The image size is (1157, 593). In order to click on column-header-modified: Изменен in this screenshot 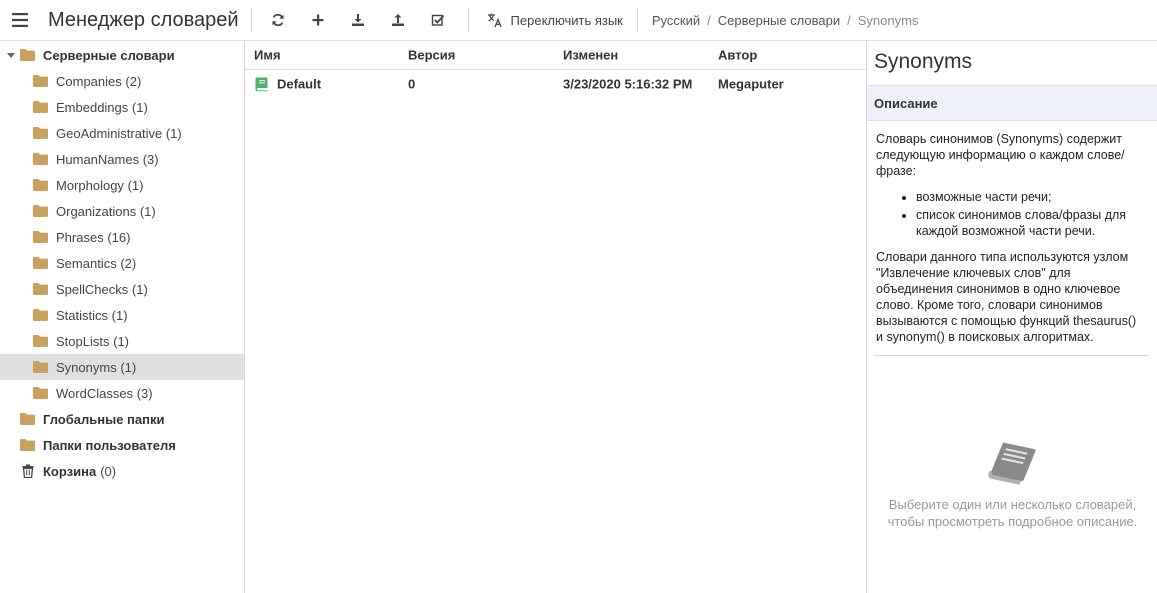, I will do `click(590, 55)`.